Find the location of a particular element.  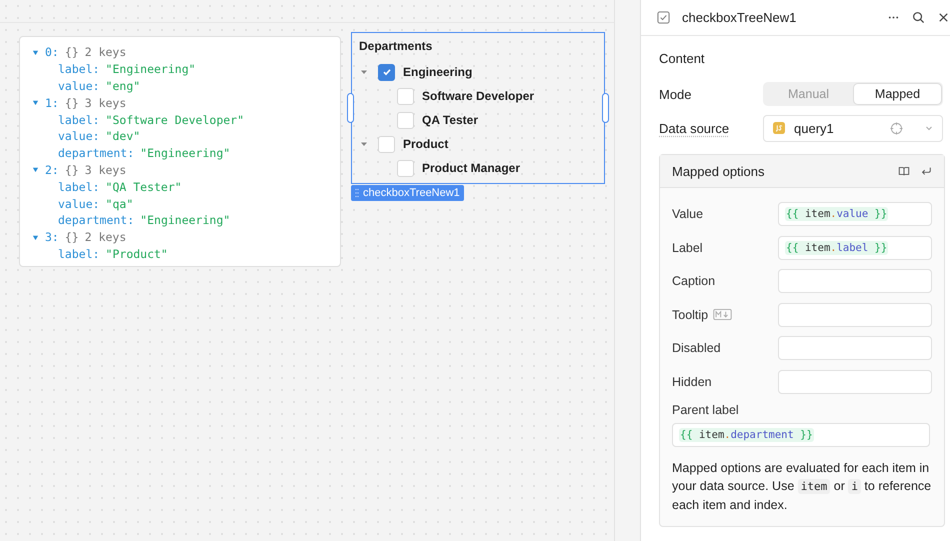

book-icon is located at coordinates (904, 171).